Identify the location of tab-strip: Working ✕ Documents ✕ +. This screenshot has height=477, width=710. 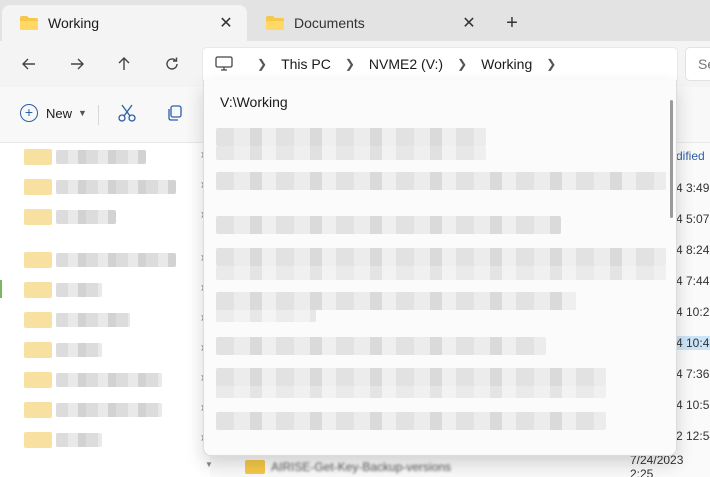
(355, 20).